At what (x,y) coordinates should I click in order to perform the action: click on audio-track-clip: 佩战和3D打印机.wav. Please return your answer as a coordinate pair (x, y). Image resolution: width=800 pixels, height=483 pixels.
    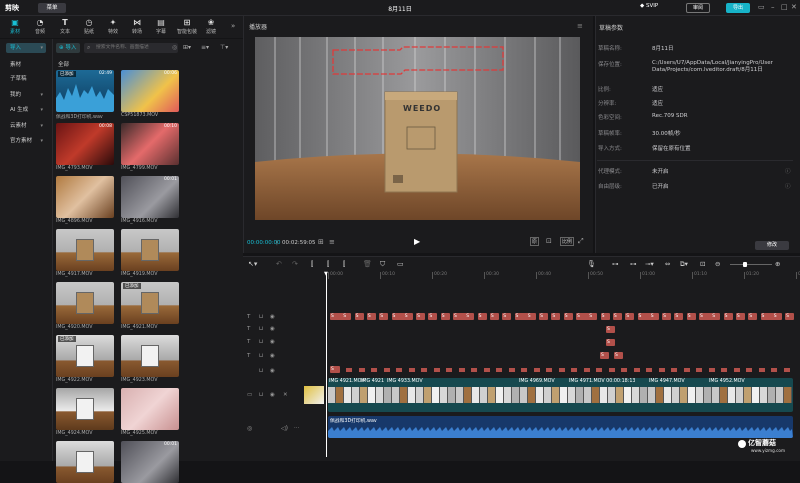
    Looking at the image, I should click on (560, 427).